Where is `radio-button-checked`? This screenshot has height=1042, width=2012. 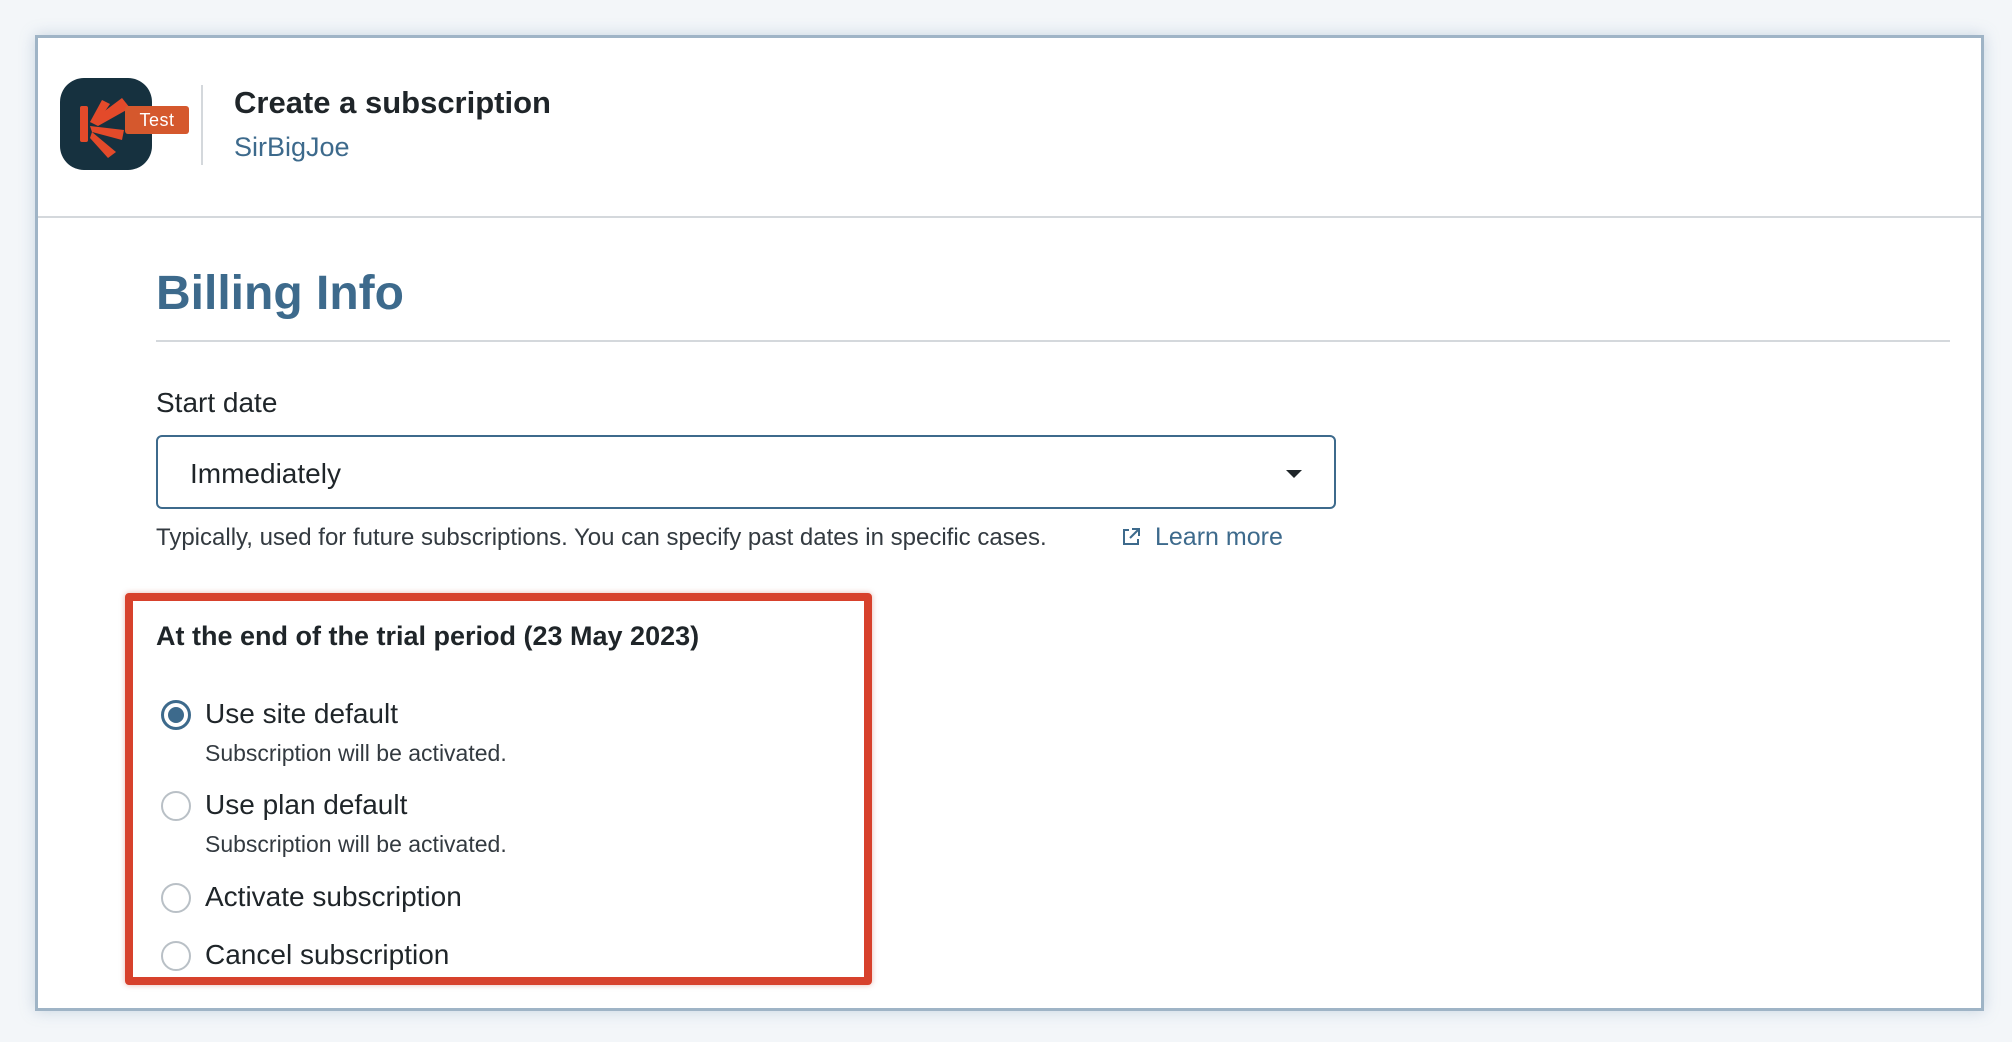 radio-button-checked is located at coordinates (176, 715).